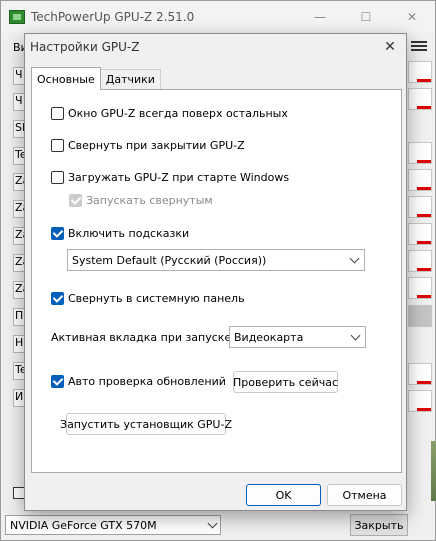 Image resolution: width=436 pixels, height=541 pixels. What do you see at coordinates (85, 47) in the screenshot?
I see `dialog-title: Настройки GPU-Z` at bounding box center [85, 47].